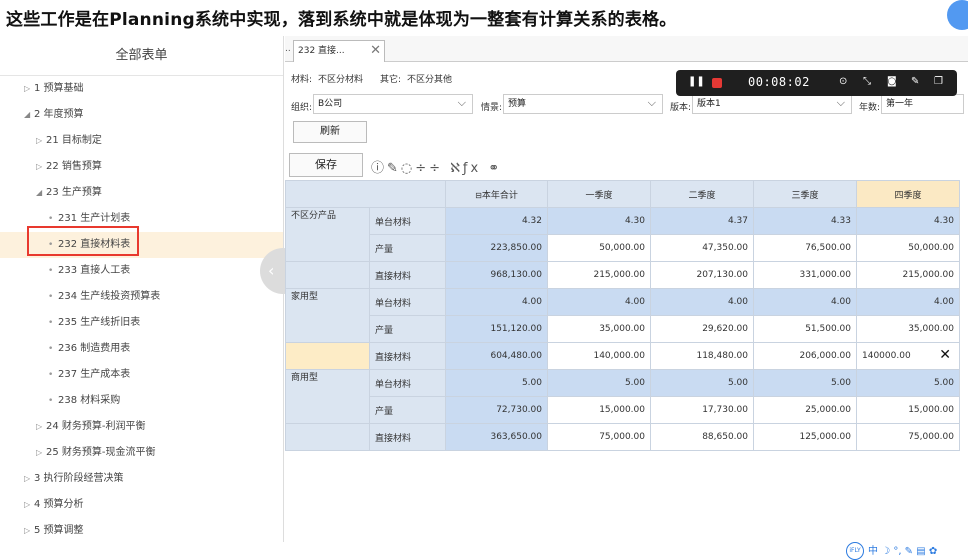  Describe the element at coordinates (583, 104) in the screenshot. I see `scenario-select: 预算 ⌵` at that location.